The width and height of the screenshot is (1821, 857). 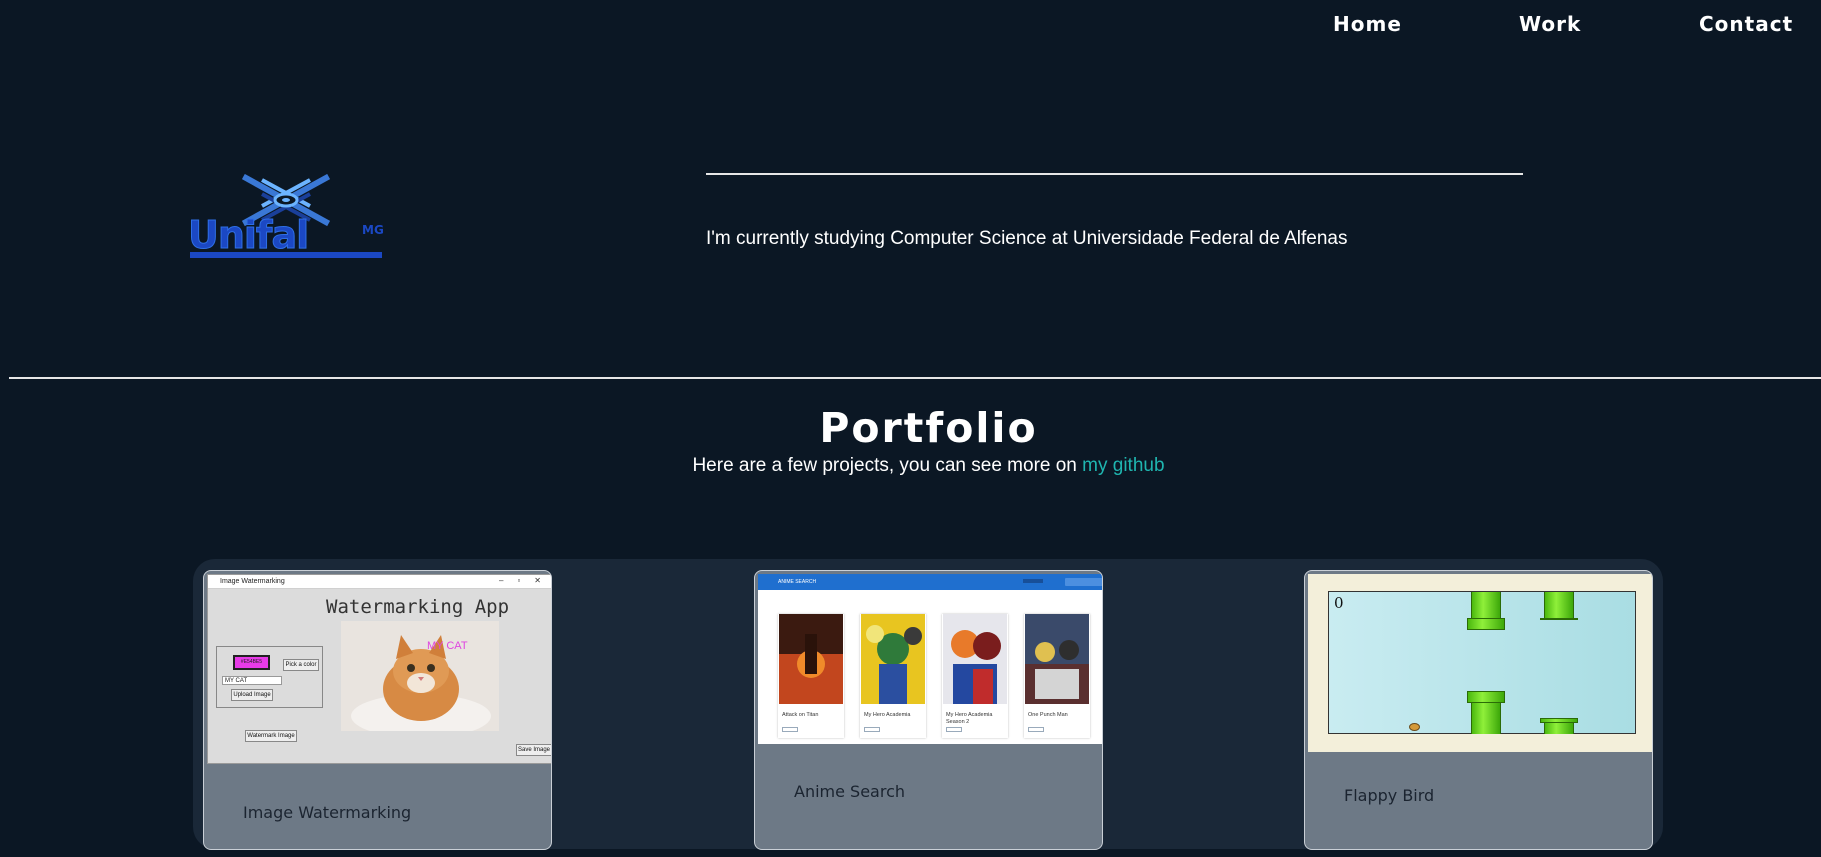 I want to click on score-counter: 0, so click(x=1339, y=603).